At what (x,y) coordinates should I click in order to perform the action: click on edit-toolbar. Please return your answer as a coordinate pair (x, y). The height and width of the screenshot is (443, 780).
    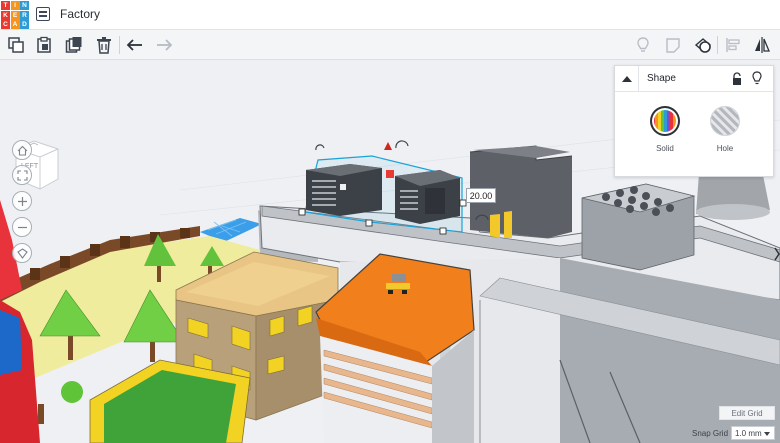
    Looking at the image, I should click on (390, 45).